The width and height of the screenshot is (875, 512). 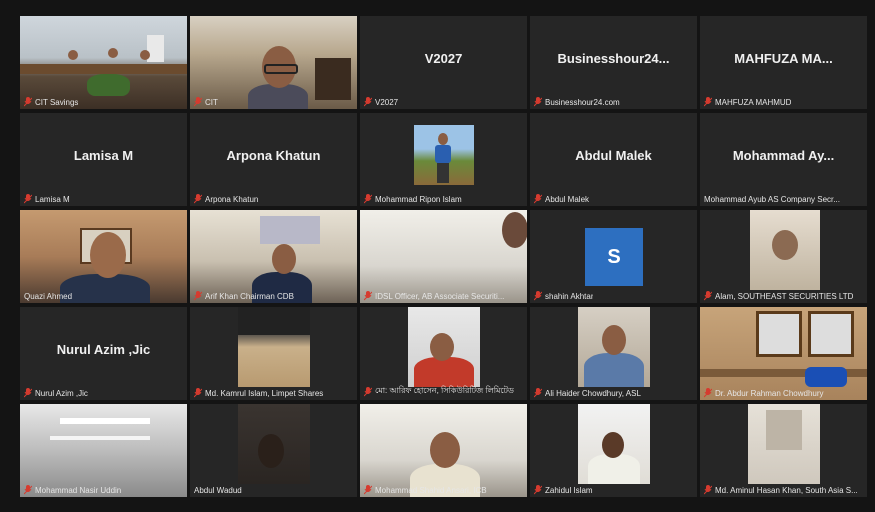 I want to click on participant-tile-nasir-uddin: Mohammad Nasir Uddin, so click(x=103, y=450).